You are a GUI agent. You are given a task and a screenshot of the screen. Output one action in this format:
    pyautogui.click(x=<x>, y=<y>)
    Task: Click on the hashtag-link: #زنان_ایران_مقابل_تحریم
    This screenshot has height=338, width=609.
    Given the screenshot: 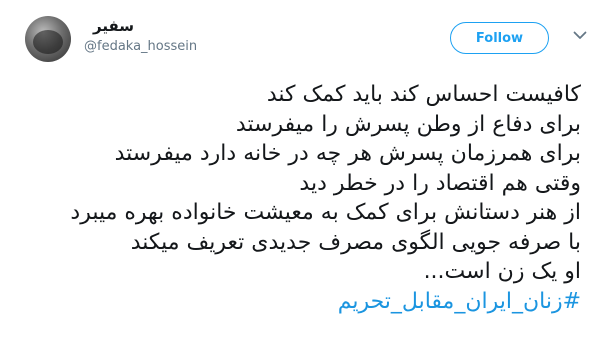 What is the action you would take?
    pyautogui.click(x=301, y=302)
    